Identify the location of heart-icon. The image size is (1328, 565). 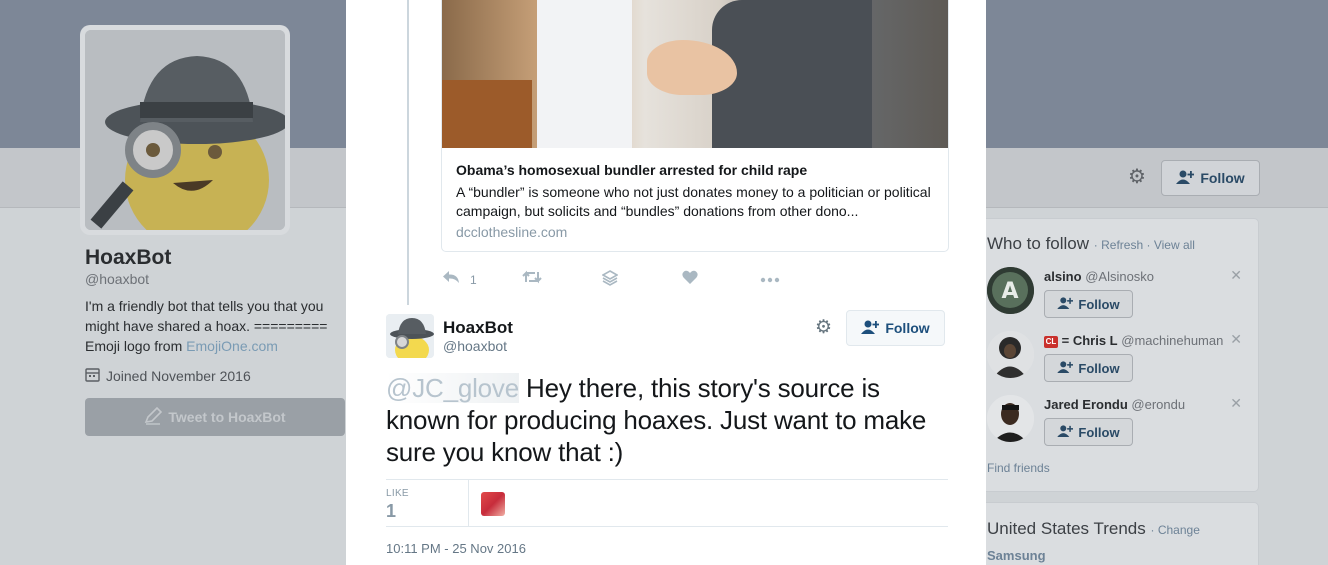
(690, 279).